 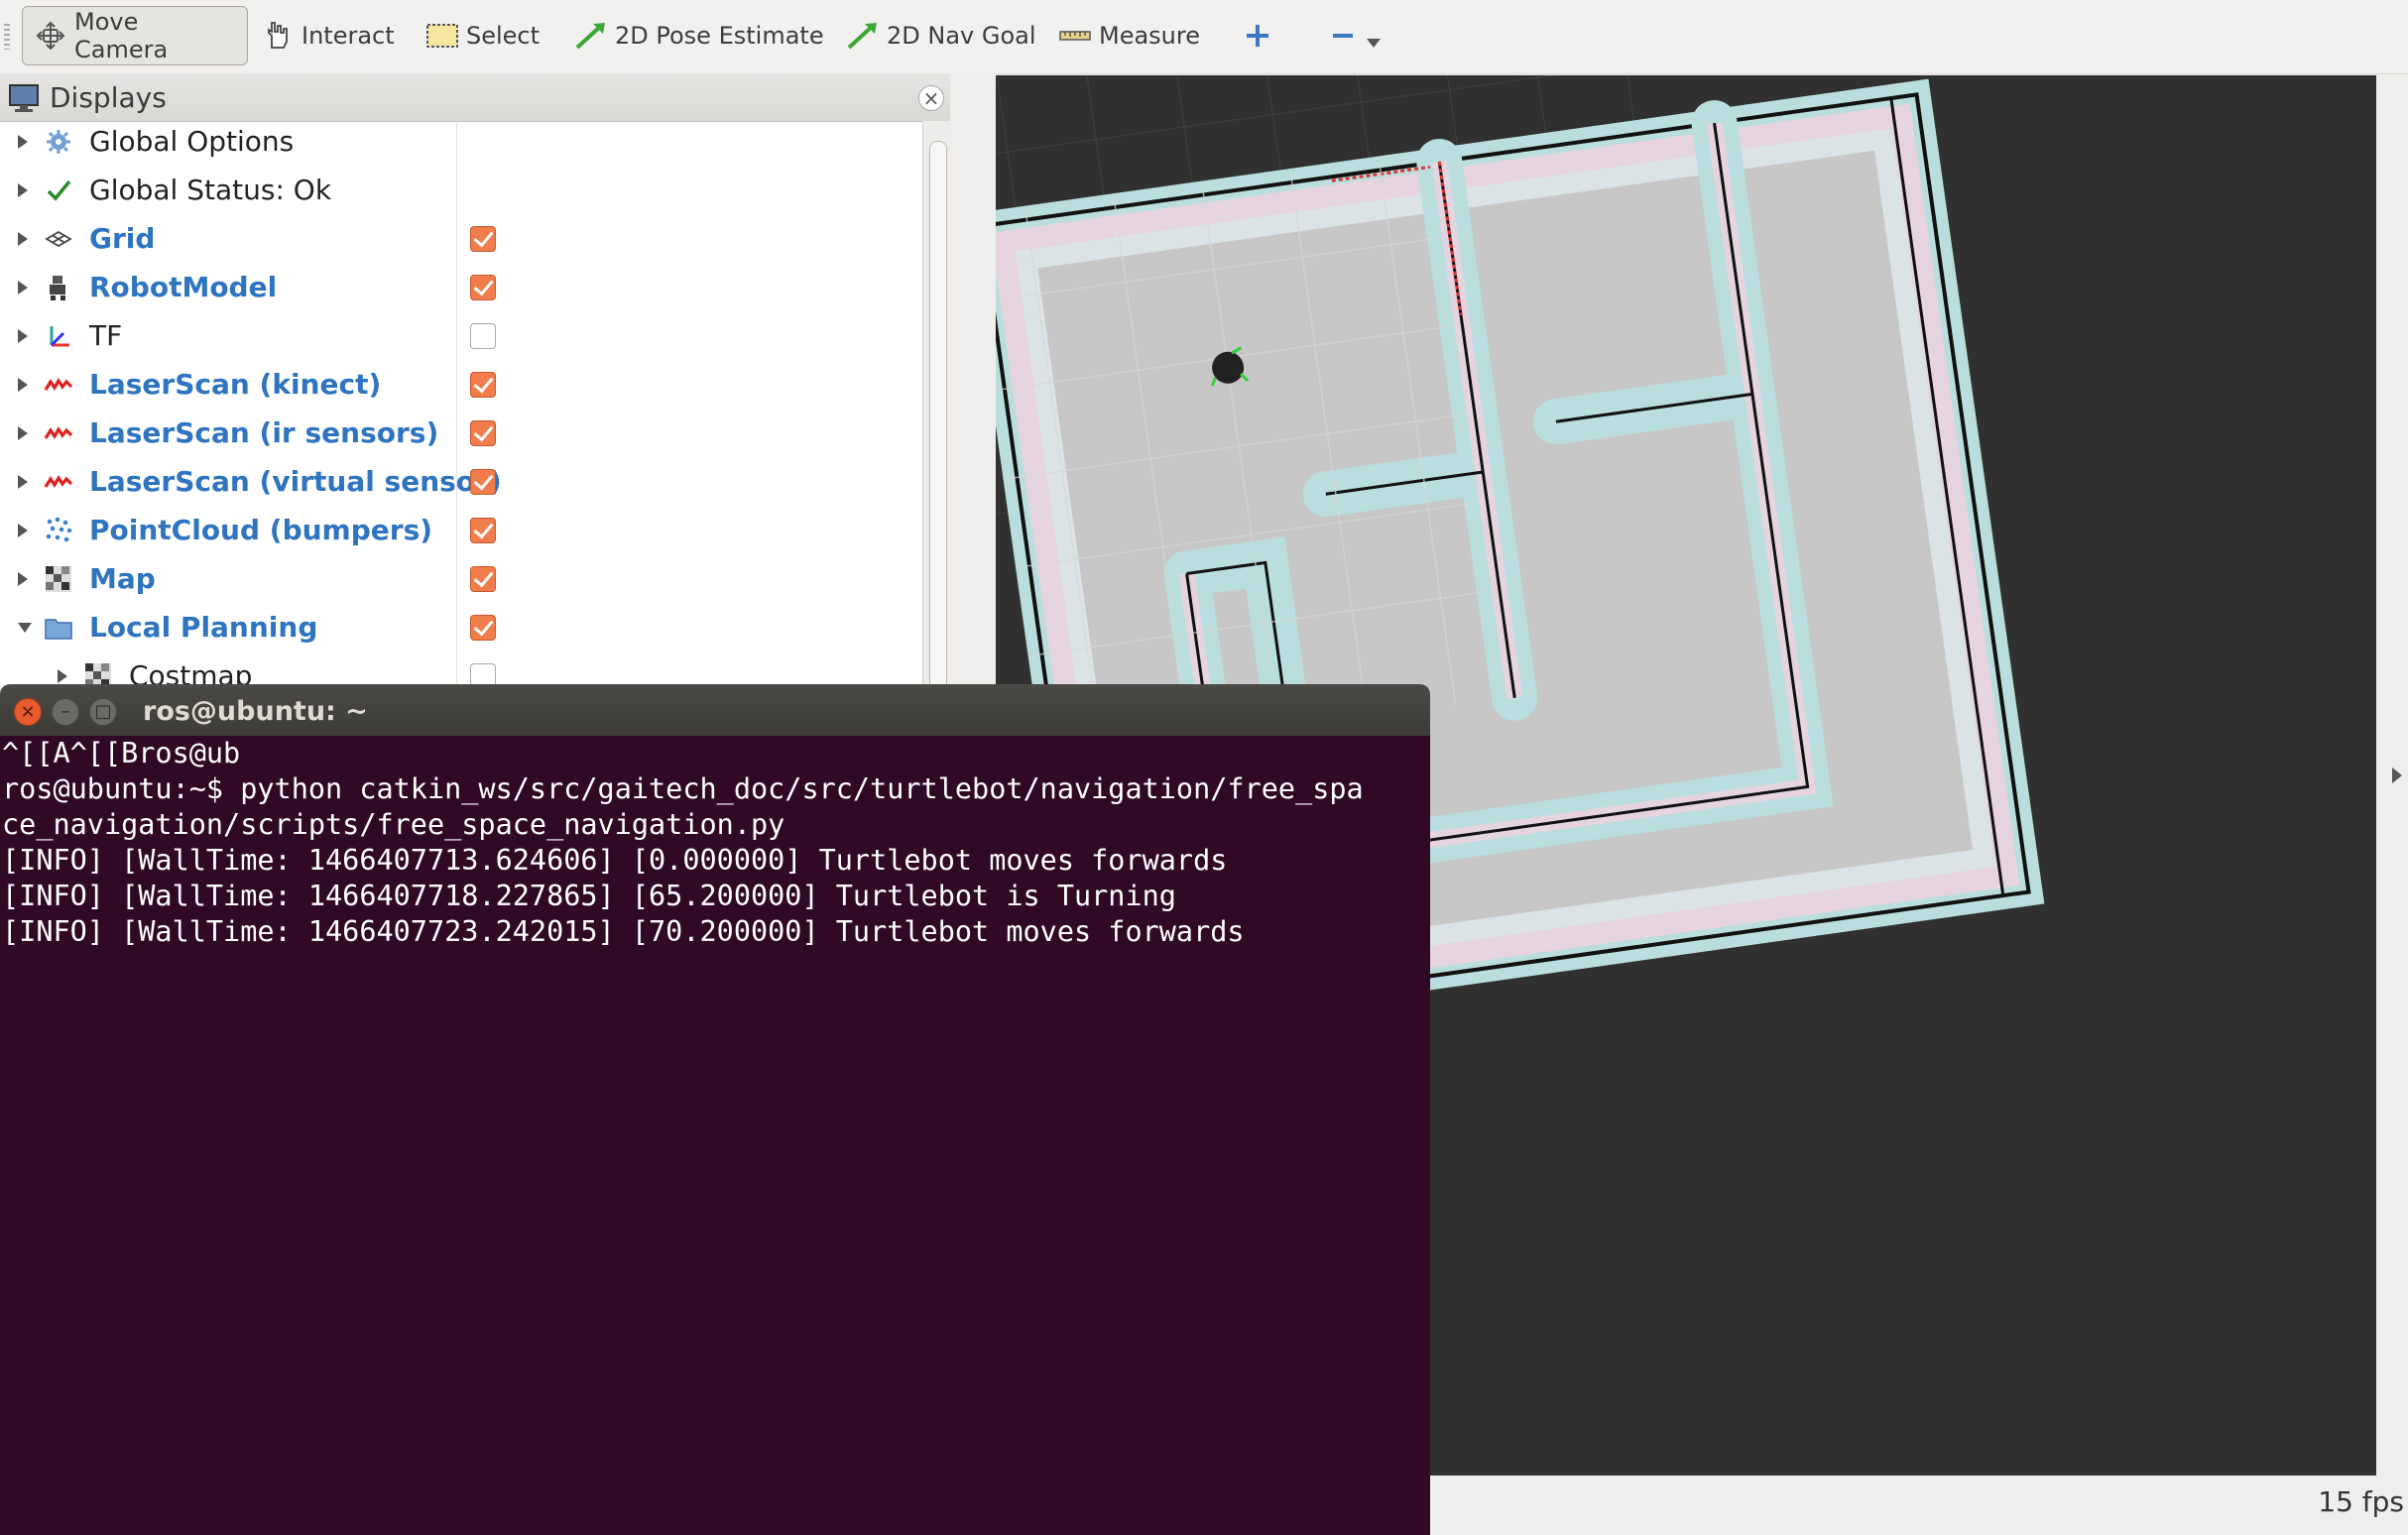 What do you see at coordinates (60, 287) in the screenshot?
I see `robot-icon` at bounding box center [60, 287].